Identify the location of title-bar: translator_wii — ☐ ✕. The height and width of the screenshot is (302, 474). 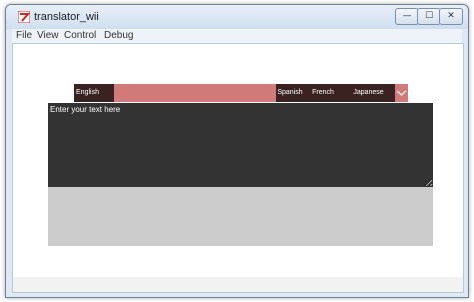
(237, 17).